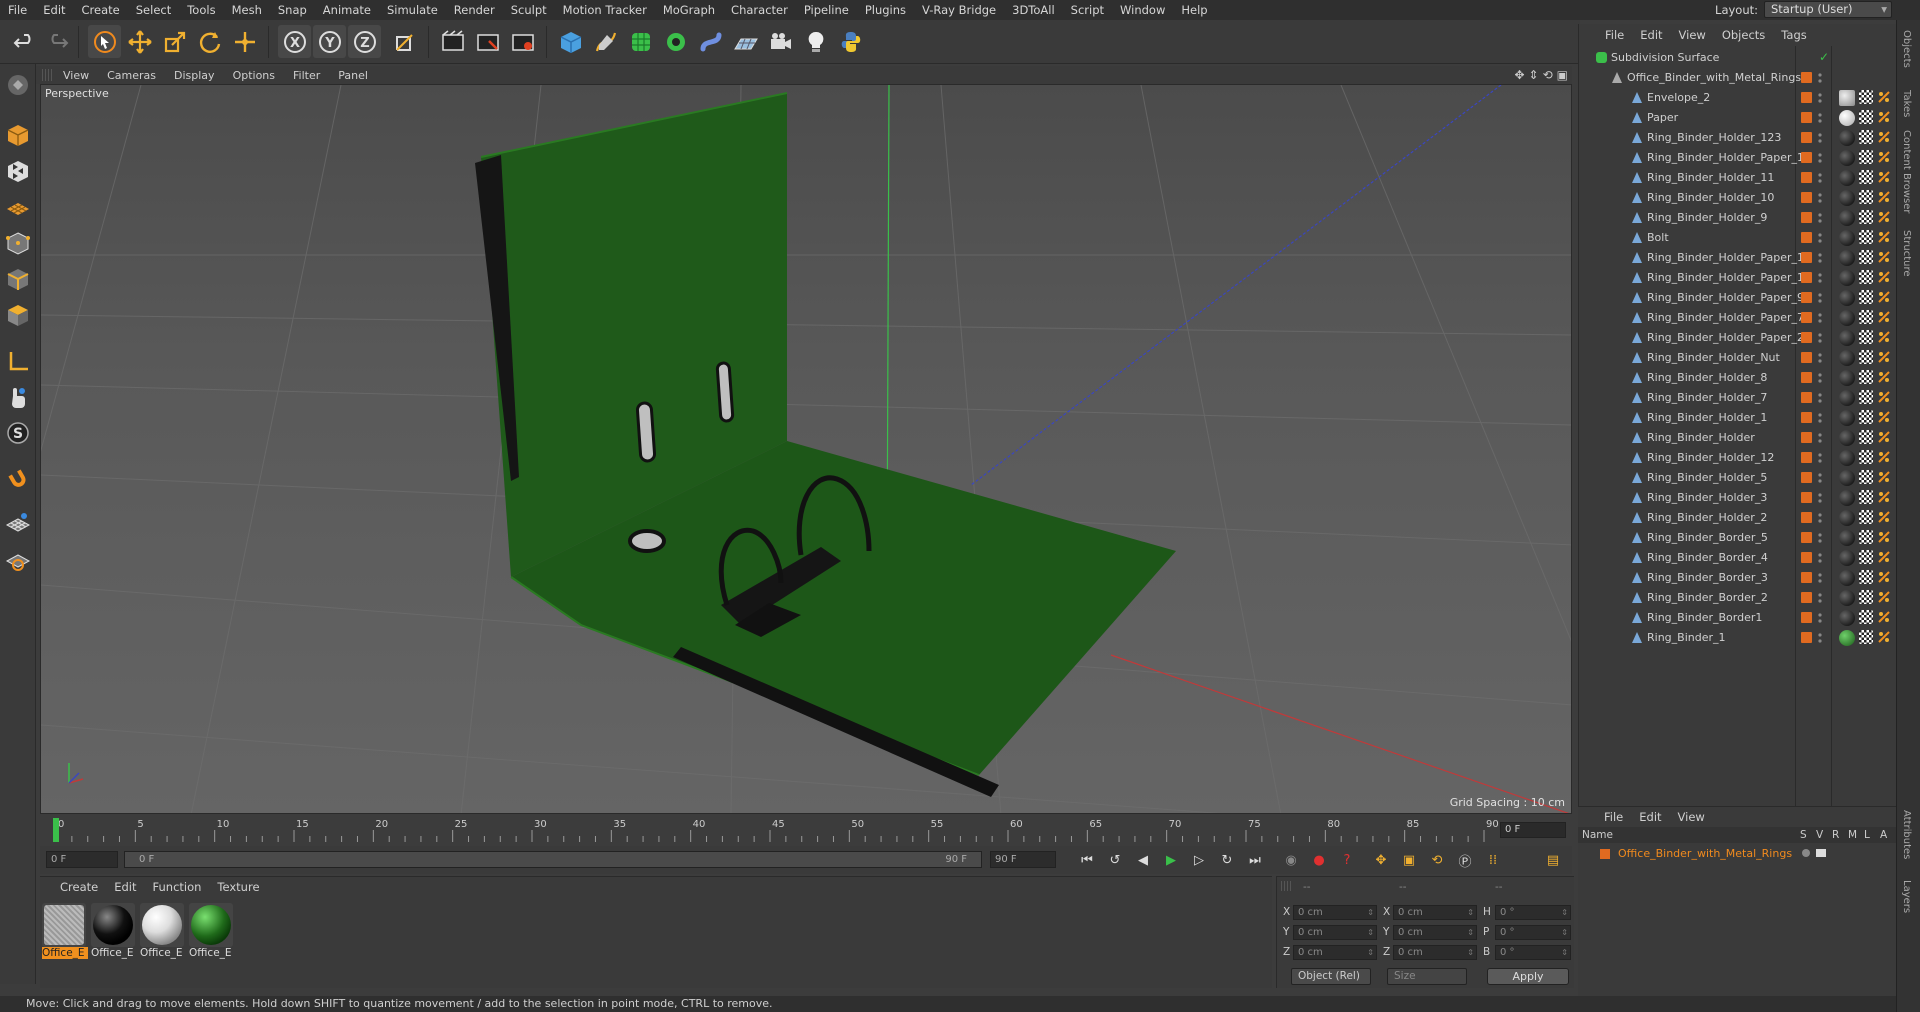  I want to click on object-menu-edit: Edit, so click(1651, 35).